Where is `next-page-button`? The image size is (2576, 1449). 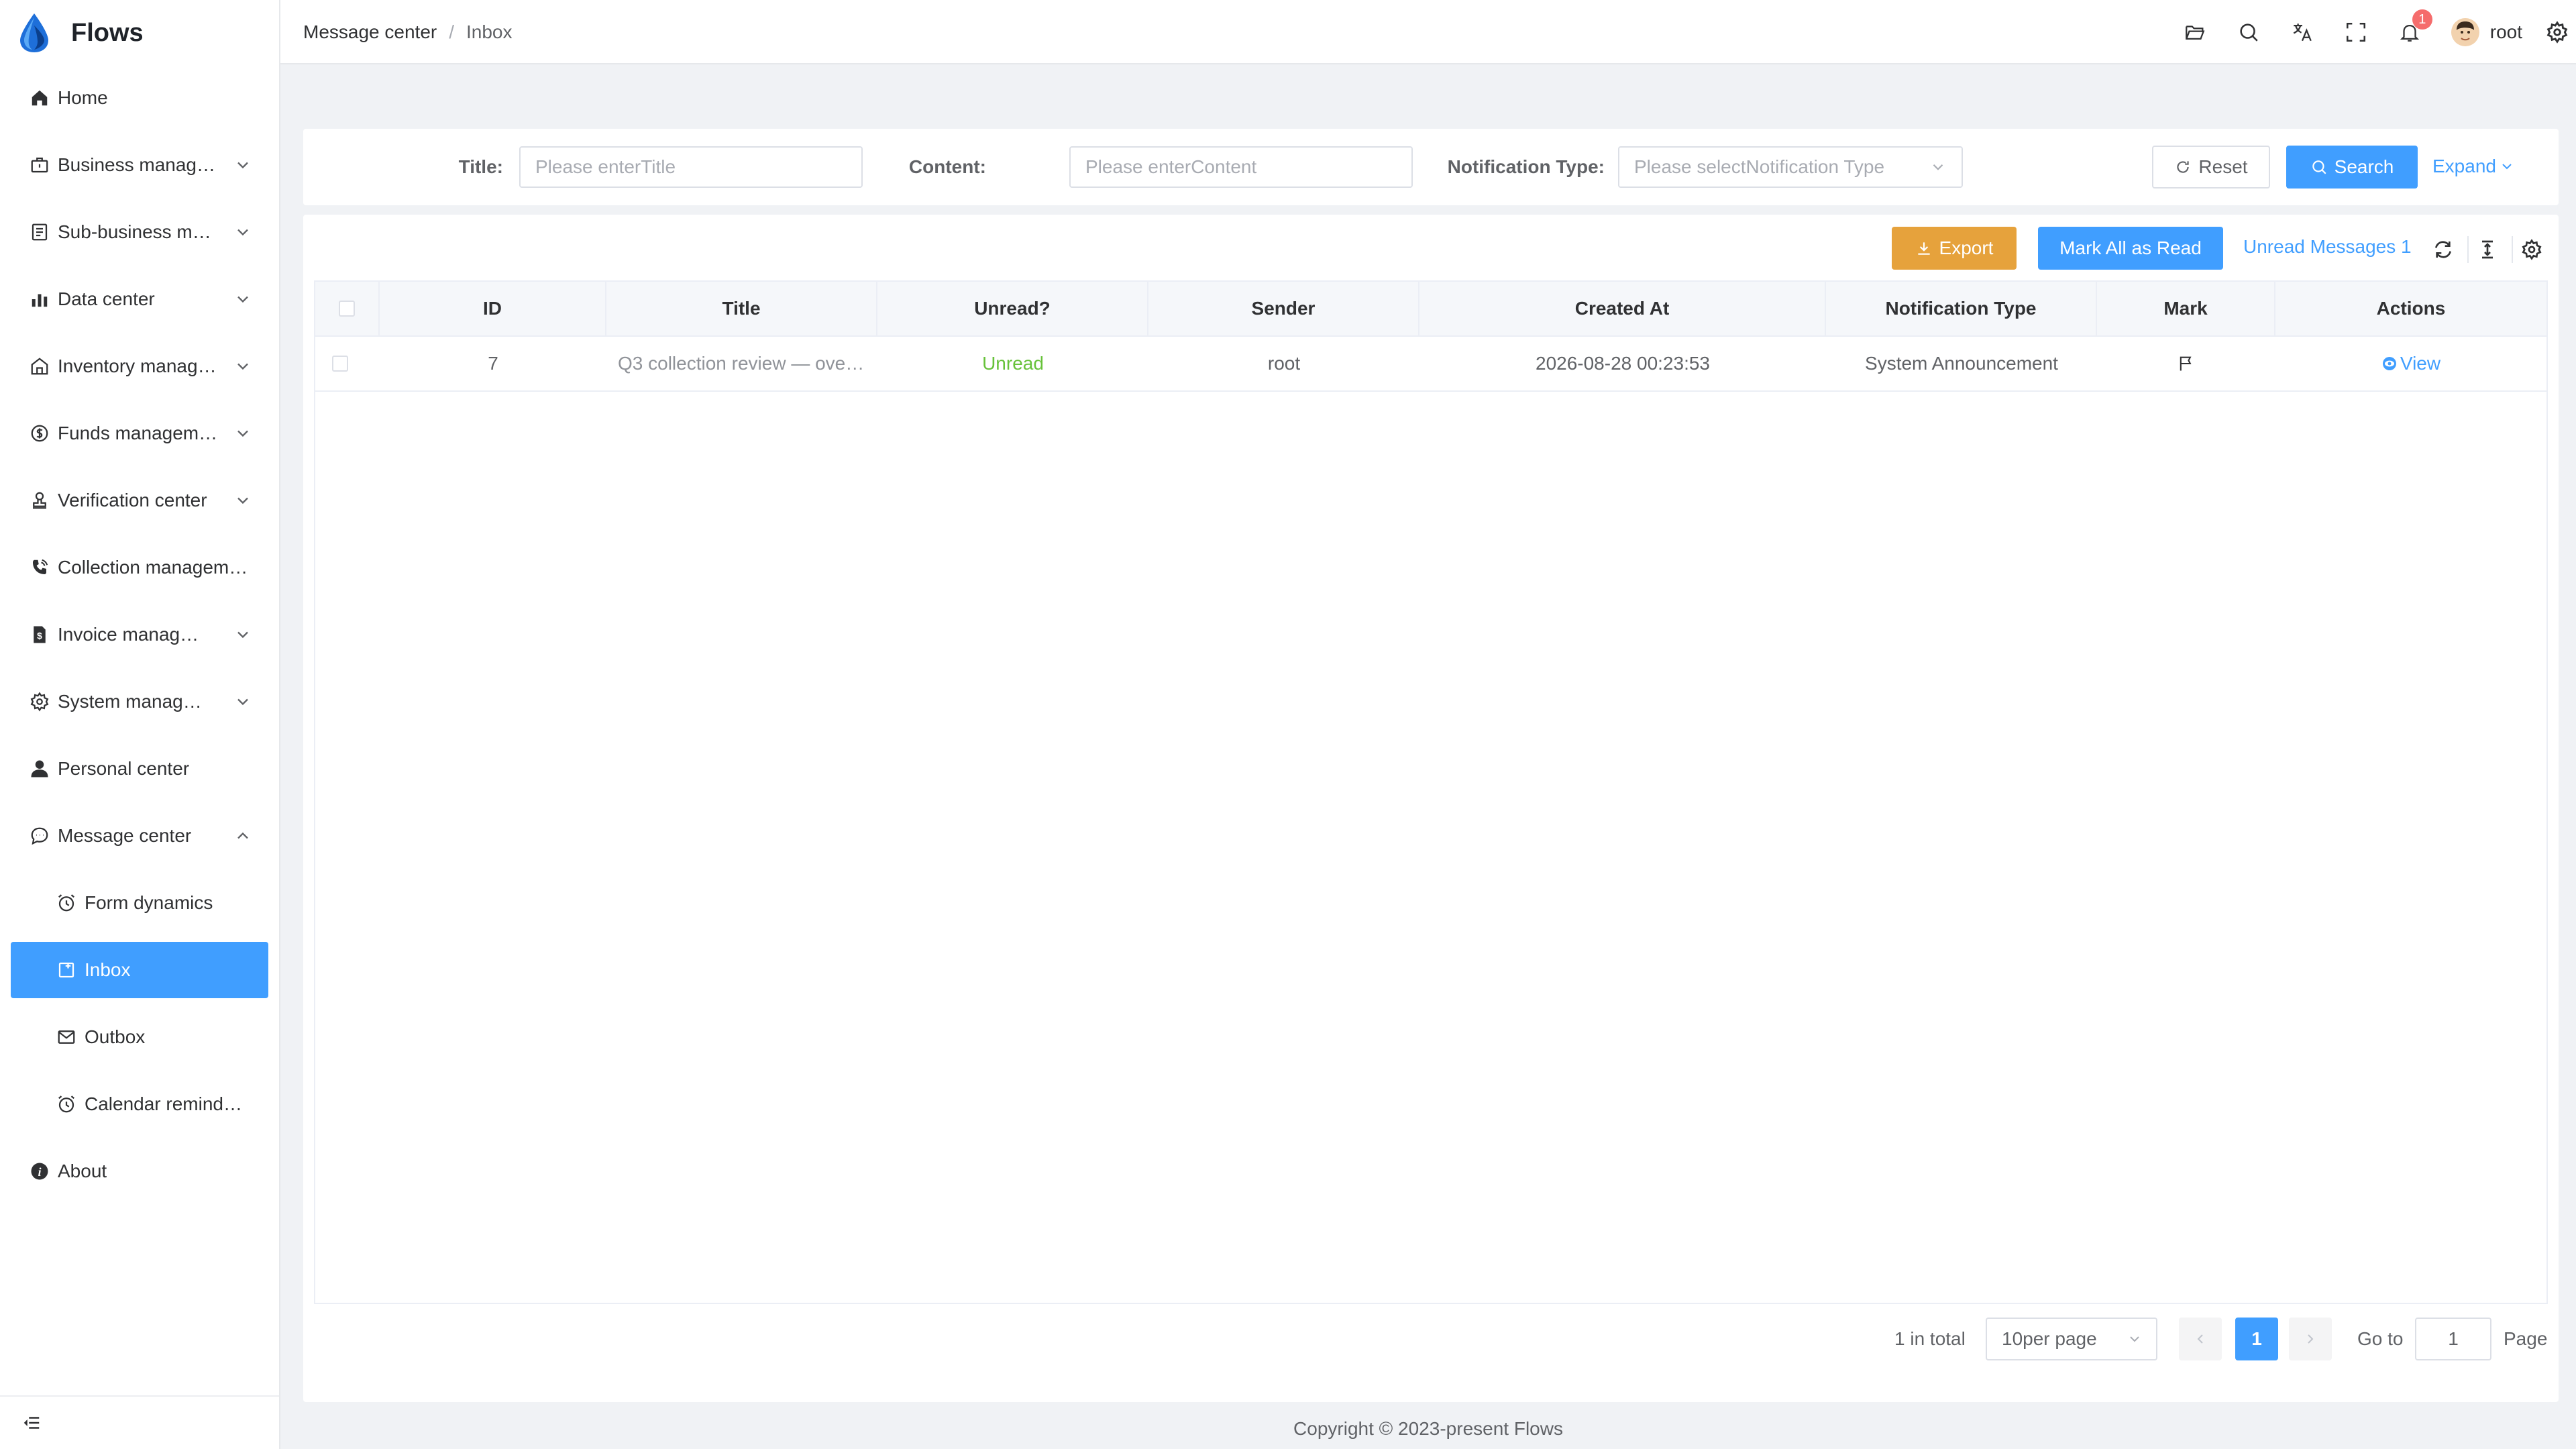
next-page-button is located at coordinates (2310, 1339).